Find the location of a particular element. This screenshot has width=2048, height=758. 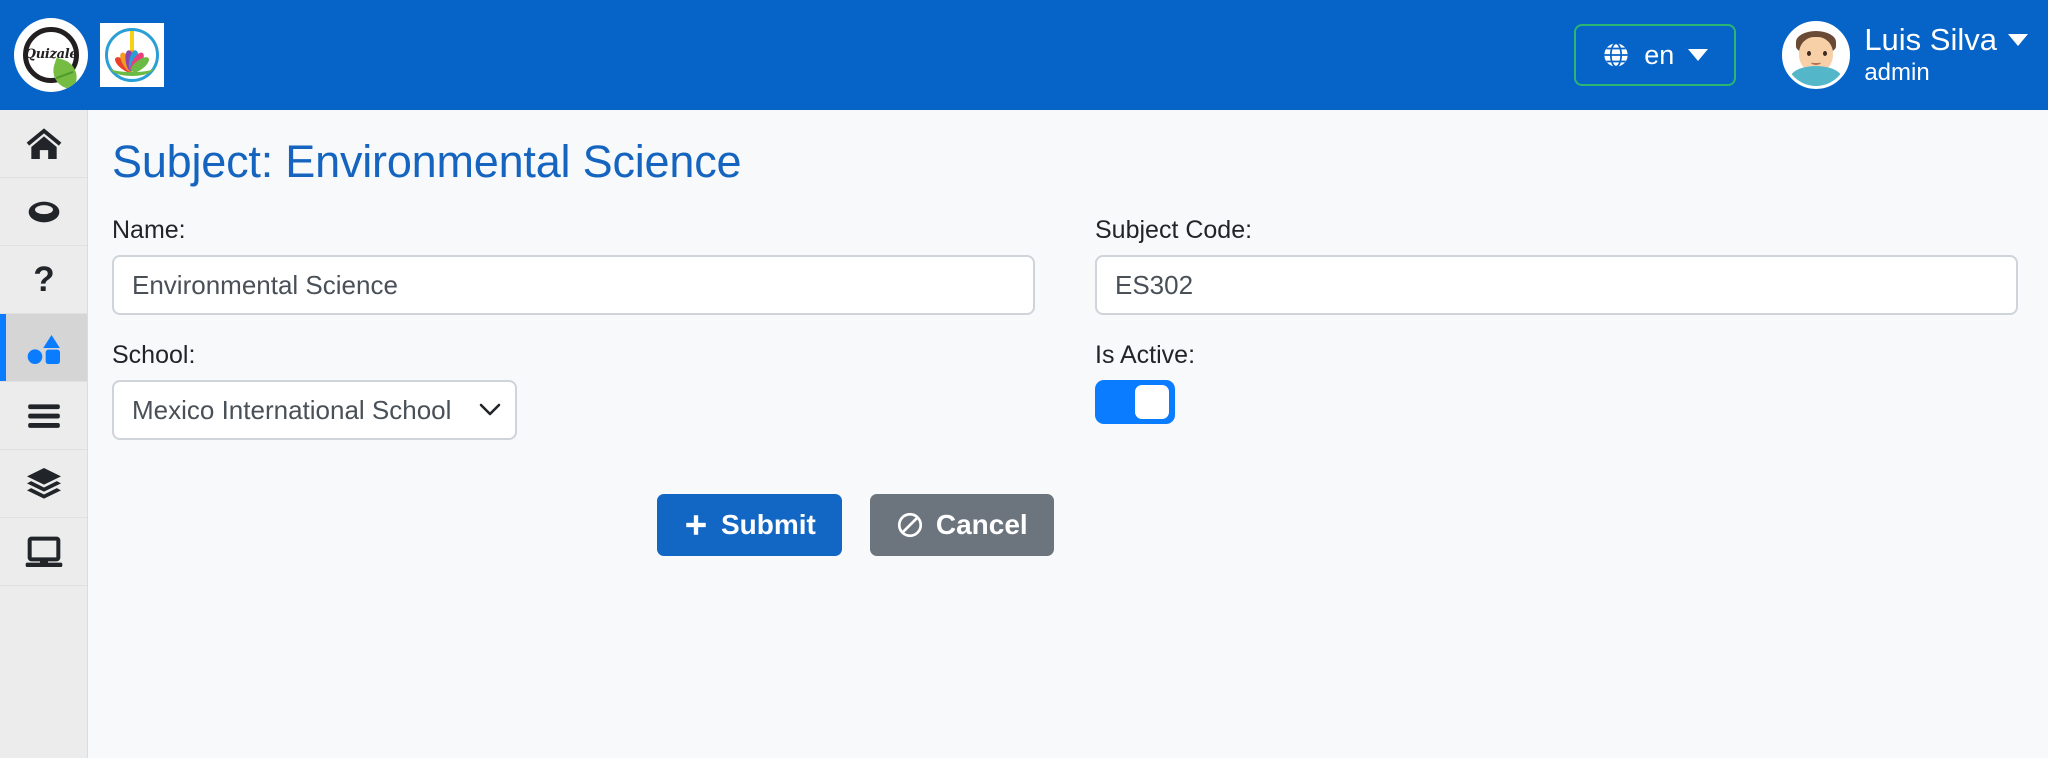

is-active-label: Is Active: is located at coordinates (1145, 355).